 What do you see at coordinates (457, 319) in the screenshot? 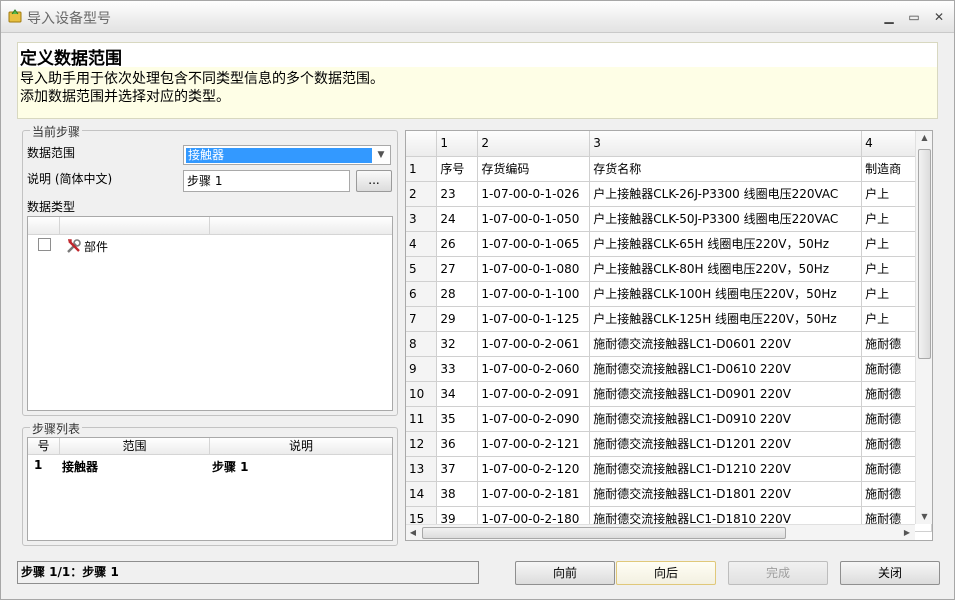
I see `grid-cell: 29` at bounding box center [457, 319].